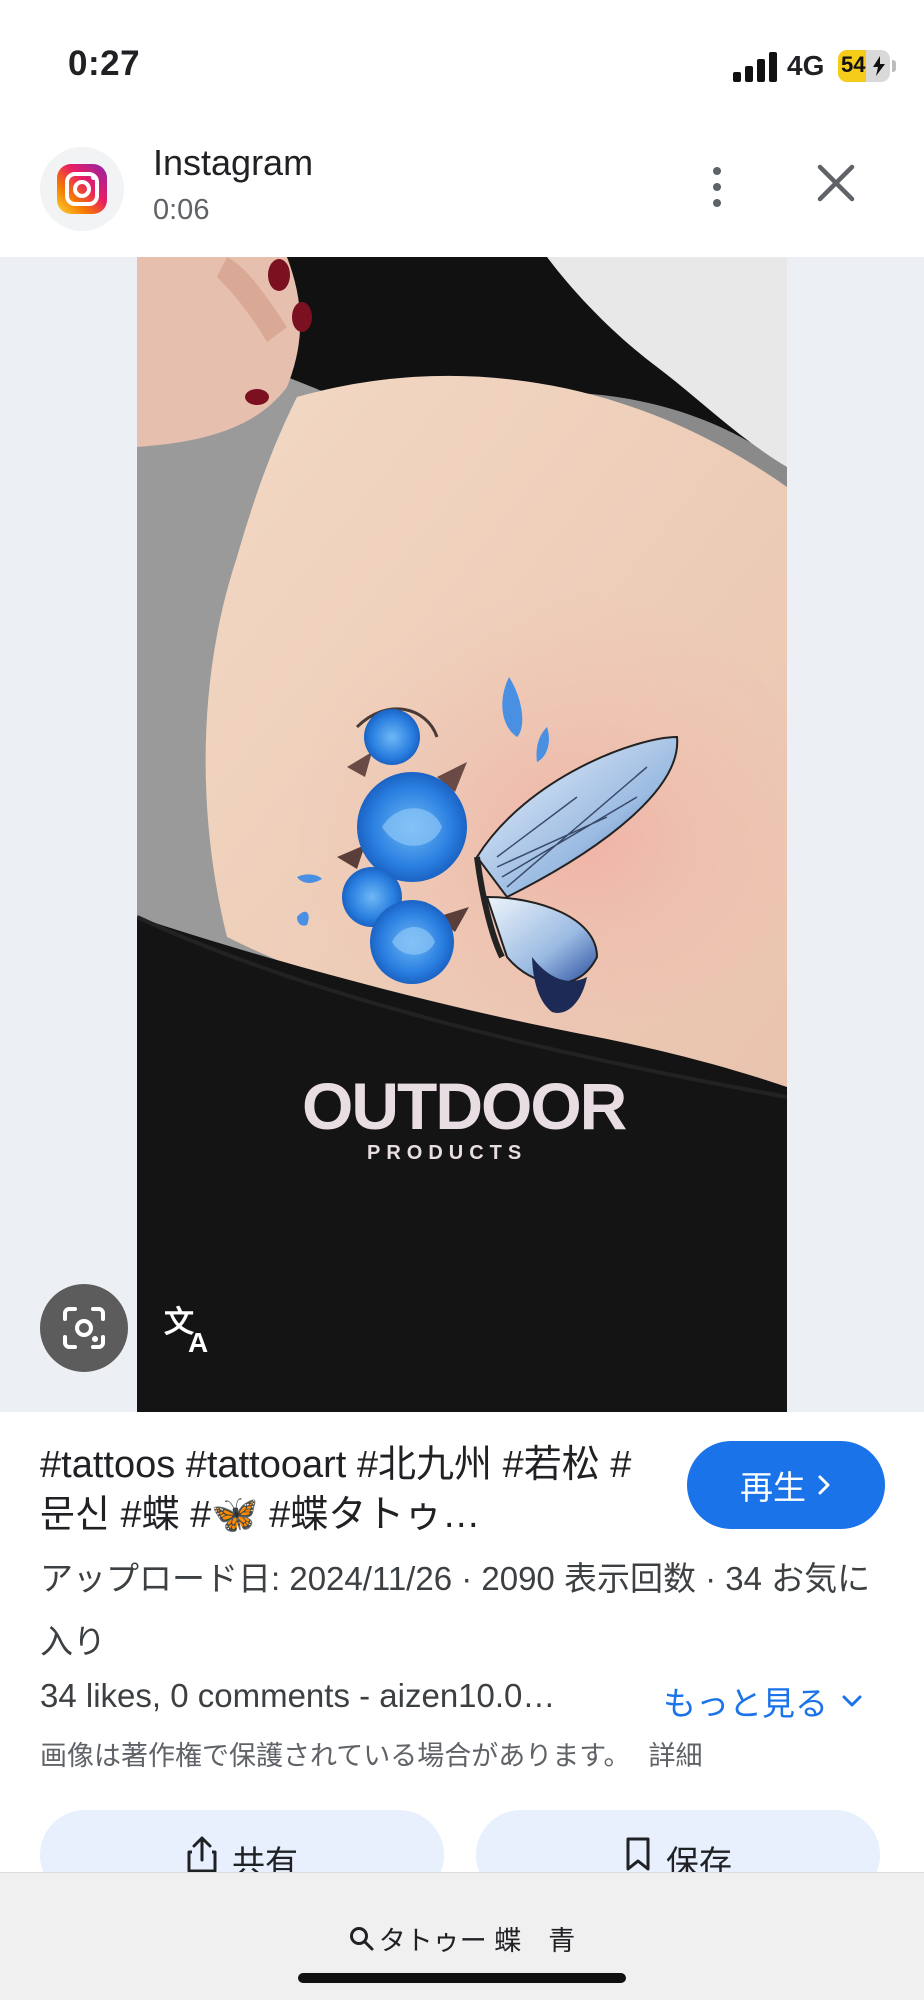 The width and height of the screenshot is (924, 2000). Describe the element at coordinates (824, 1485) in the screenshot. I see `chevron-right-icon` at that location.